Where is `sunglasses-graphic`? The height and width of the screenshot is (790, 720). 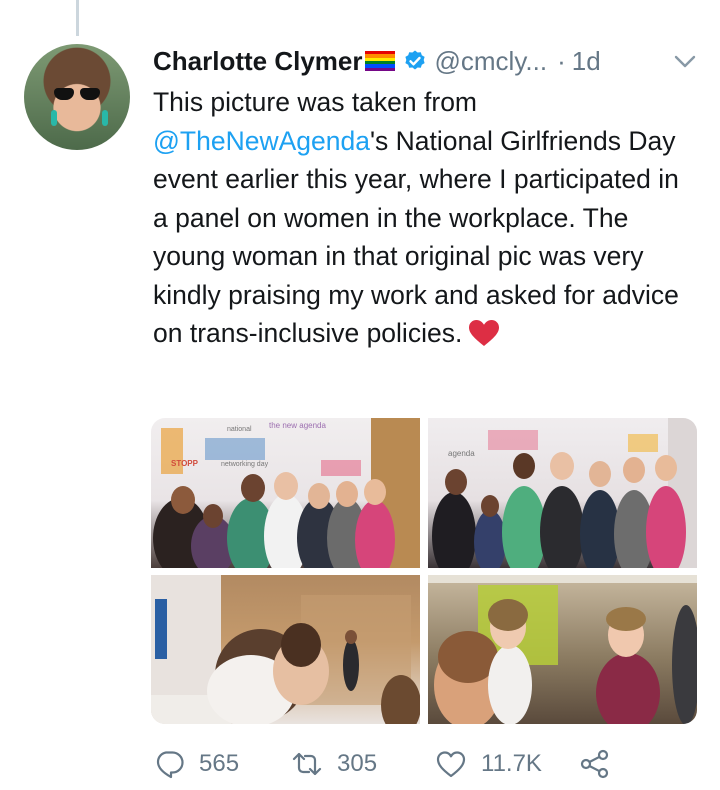 sunglasses-graphic is located at coordinates (77, 94).